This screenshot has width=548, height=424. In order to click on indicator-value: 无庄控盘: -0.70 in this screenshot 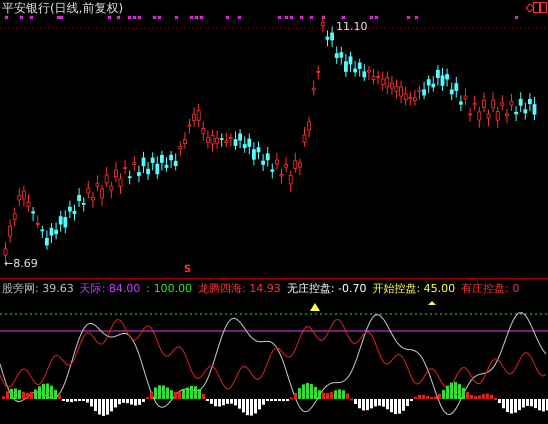, I will do `click(326, 288)`.